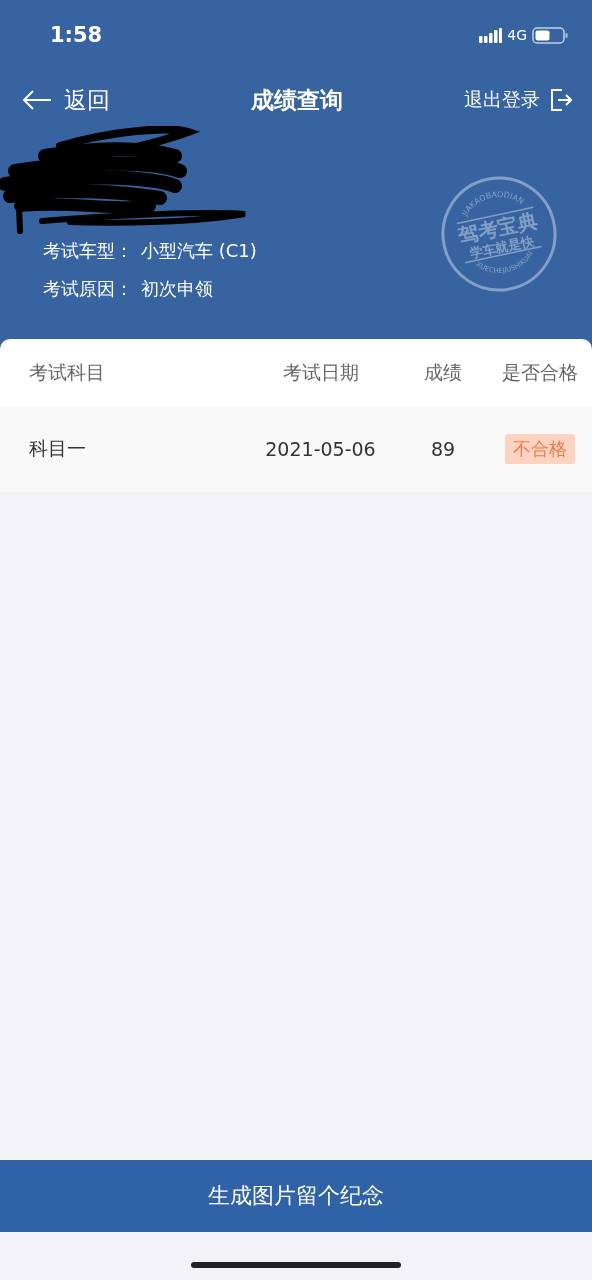  What do you see at coordinates (199, 251) in the screenshot?
I see `field-value: 小型汽车 (C1)` at bounding box center [199, 251].